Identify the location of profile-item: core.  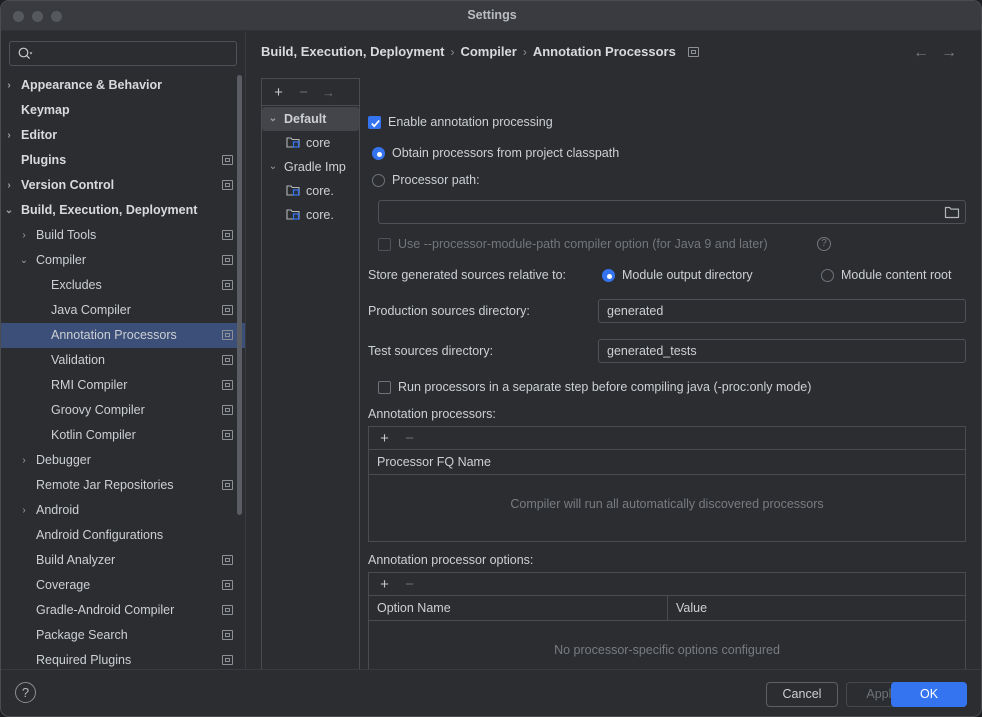
(310, 143).